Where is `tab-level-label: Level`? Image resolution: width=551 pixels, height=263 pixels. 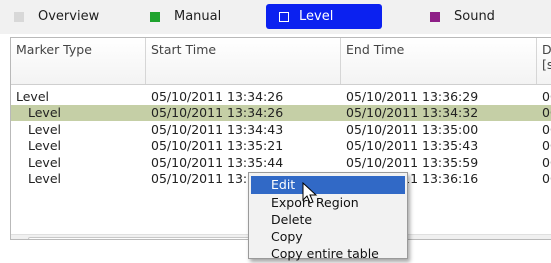
tab-level-label: Level is located at coordinates (316, 16).